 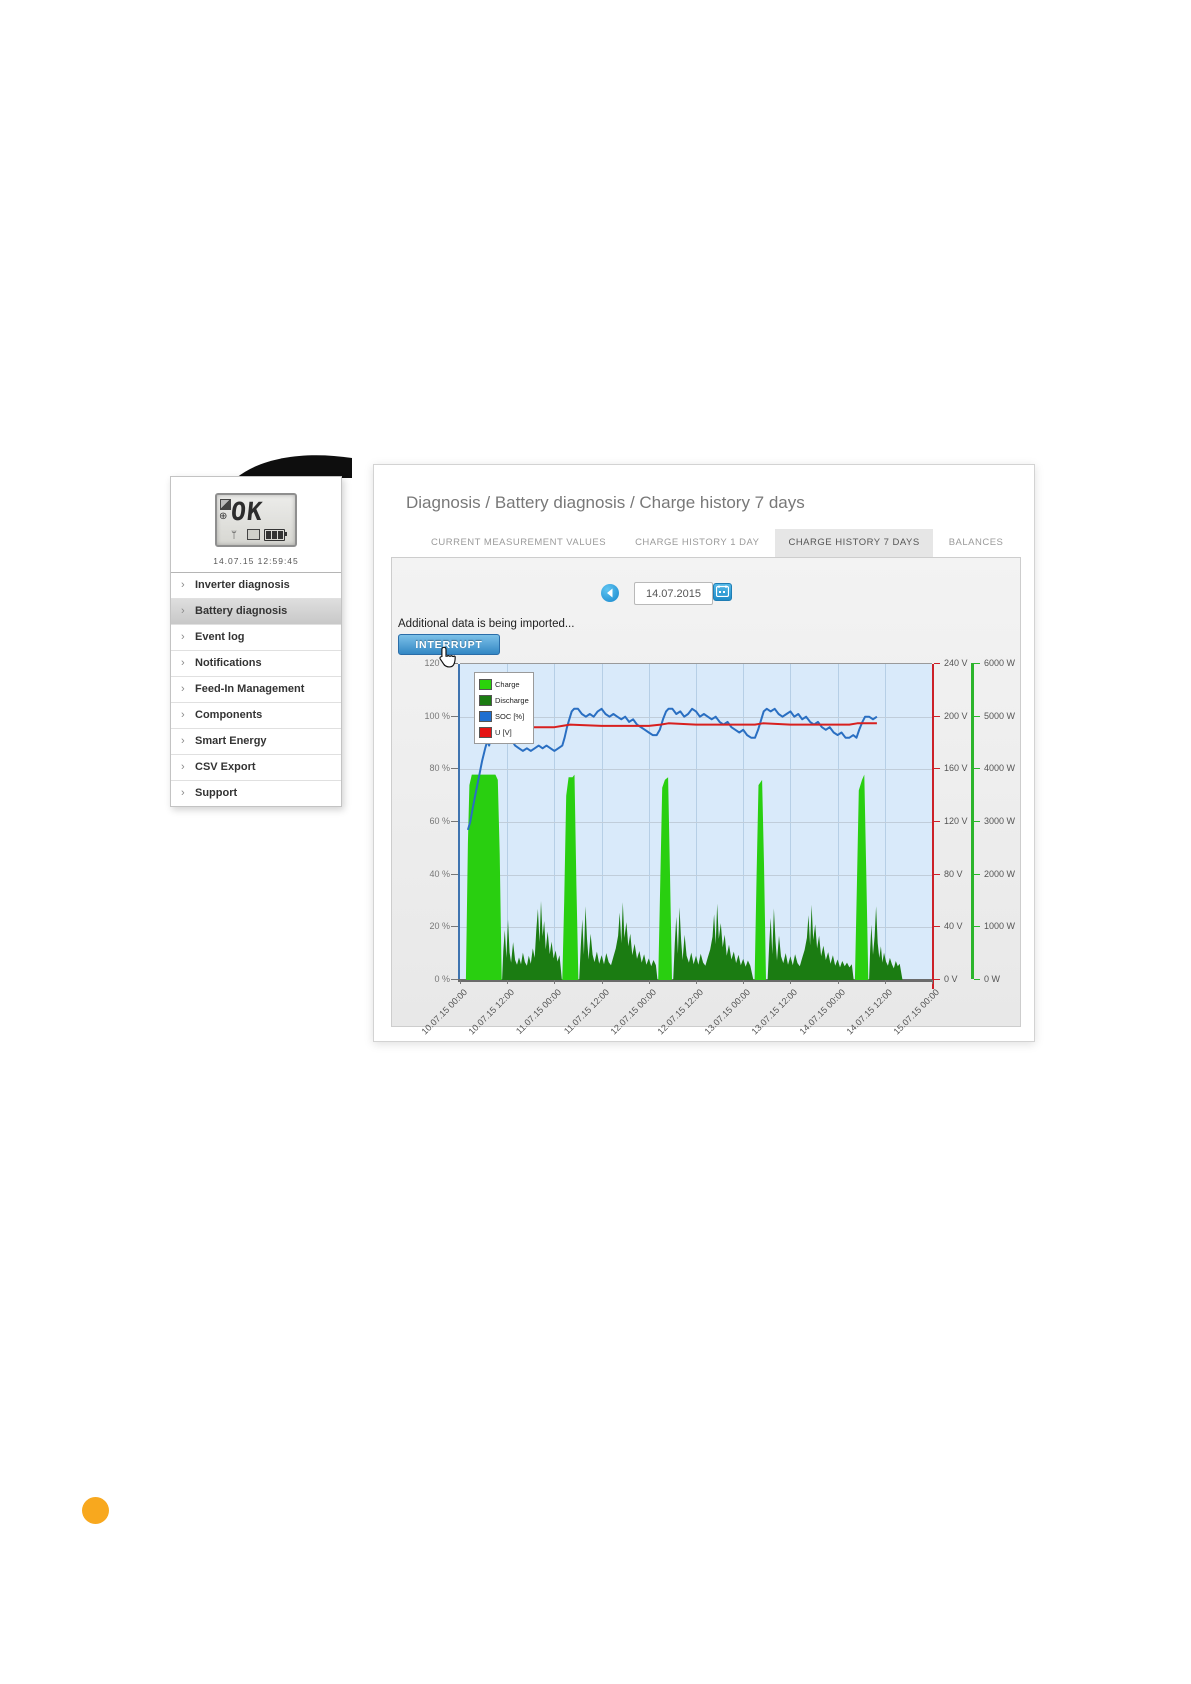 What do you see at coordinates (256, 561) in the screenshot?
I see `device-timestamp: 14.07.15 12:59:45` at bounding box center [256, 561].